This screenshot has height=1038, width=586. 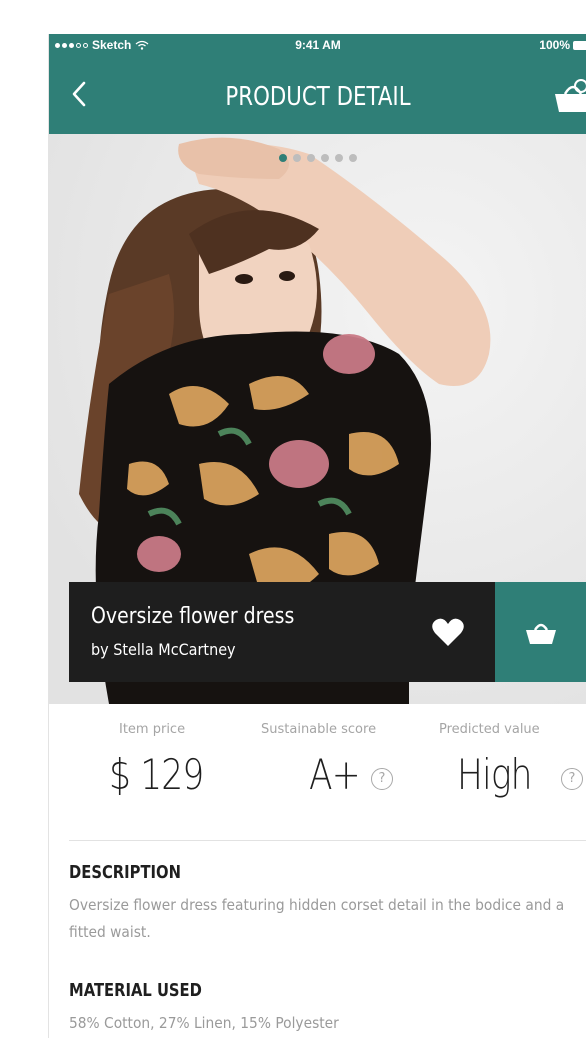 I want to click on nav-bar: PRODUCT DETAIL, so click(x=317, y=95).